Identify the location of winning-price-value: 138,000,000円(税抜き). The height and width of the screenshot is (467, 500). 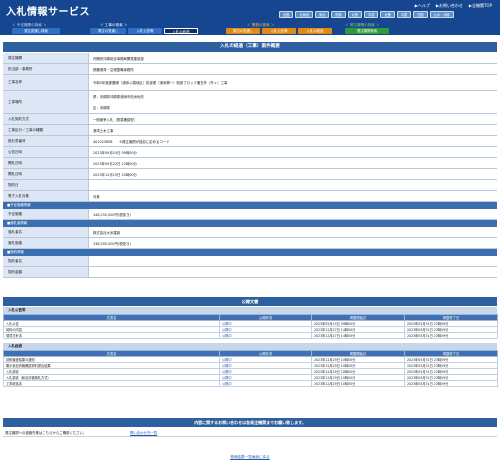
(112, 243).